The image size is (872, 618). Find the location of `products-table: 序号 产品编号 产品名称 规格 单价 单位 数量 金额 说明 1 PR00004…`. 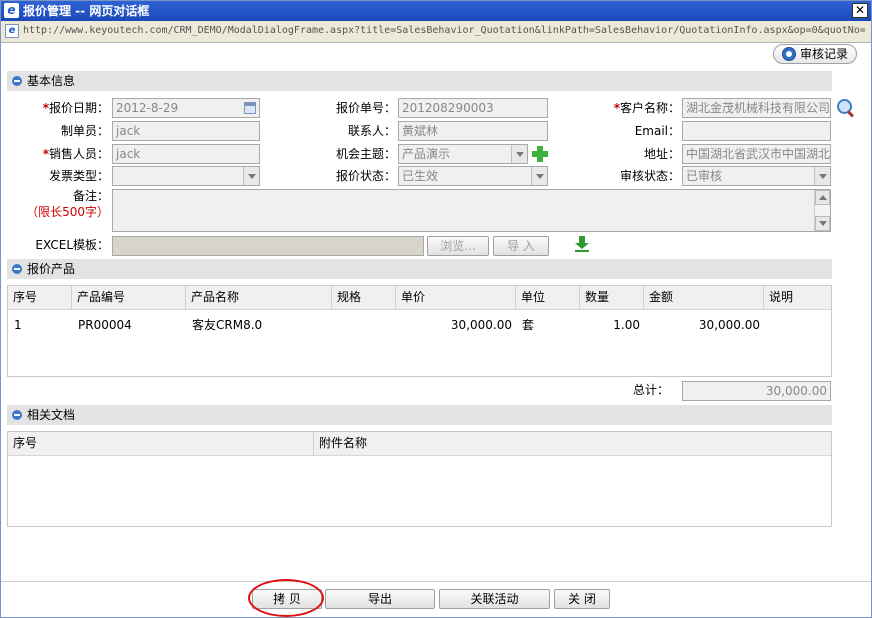

products-table: 序号 产品编号 产品名称 规格 单价 单位 数量 金额 说明 1 PR00004… is located at coordinates (419, 331).